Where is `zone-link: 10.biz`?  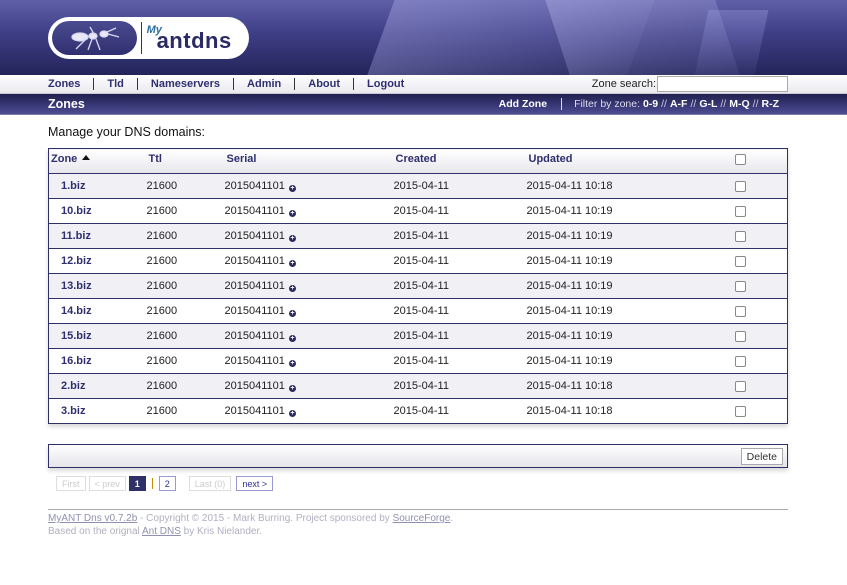
zone-link: 10.biz is located at coordinates (76, 211).